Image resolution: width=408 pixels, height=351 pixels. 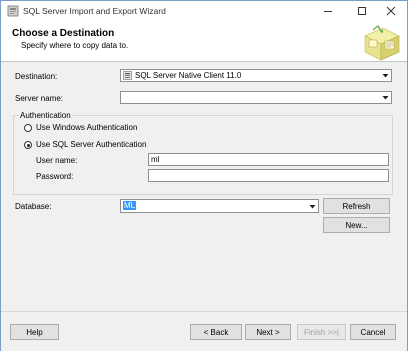 What do you see at coordinates (127, 75) in the screenshot?
I see `sql-server-provider-icon` at bounding box center [127, 75].